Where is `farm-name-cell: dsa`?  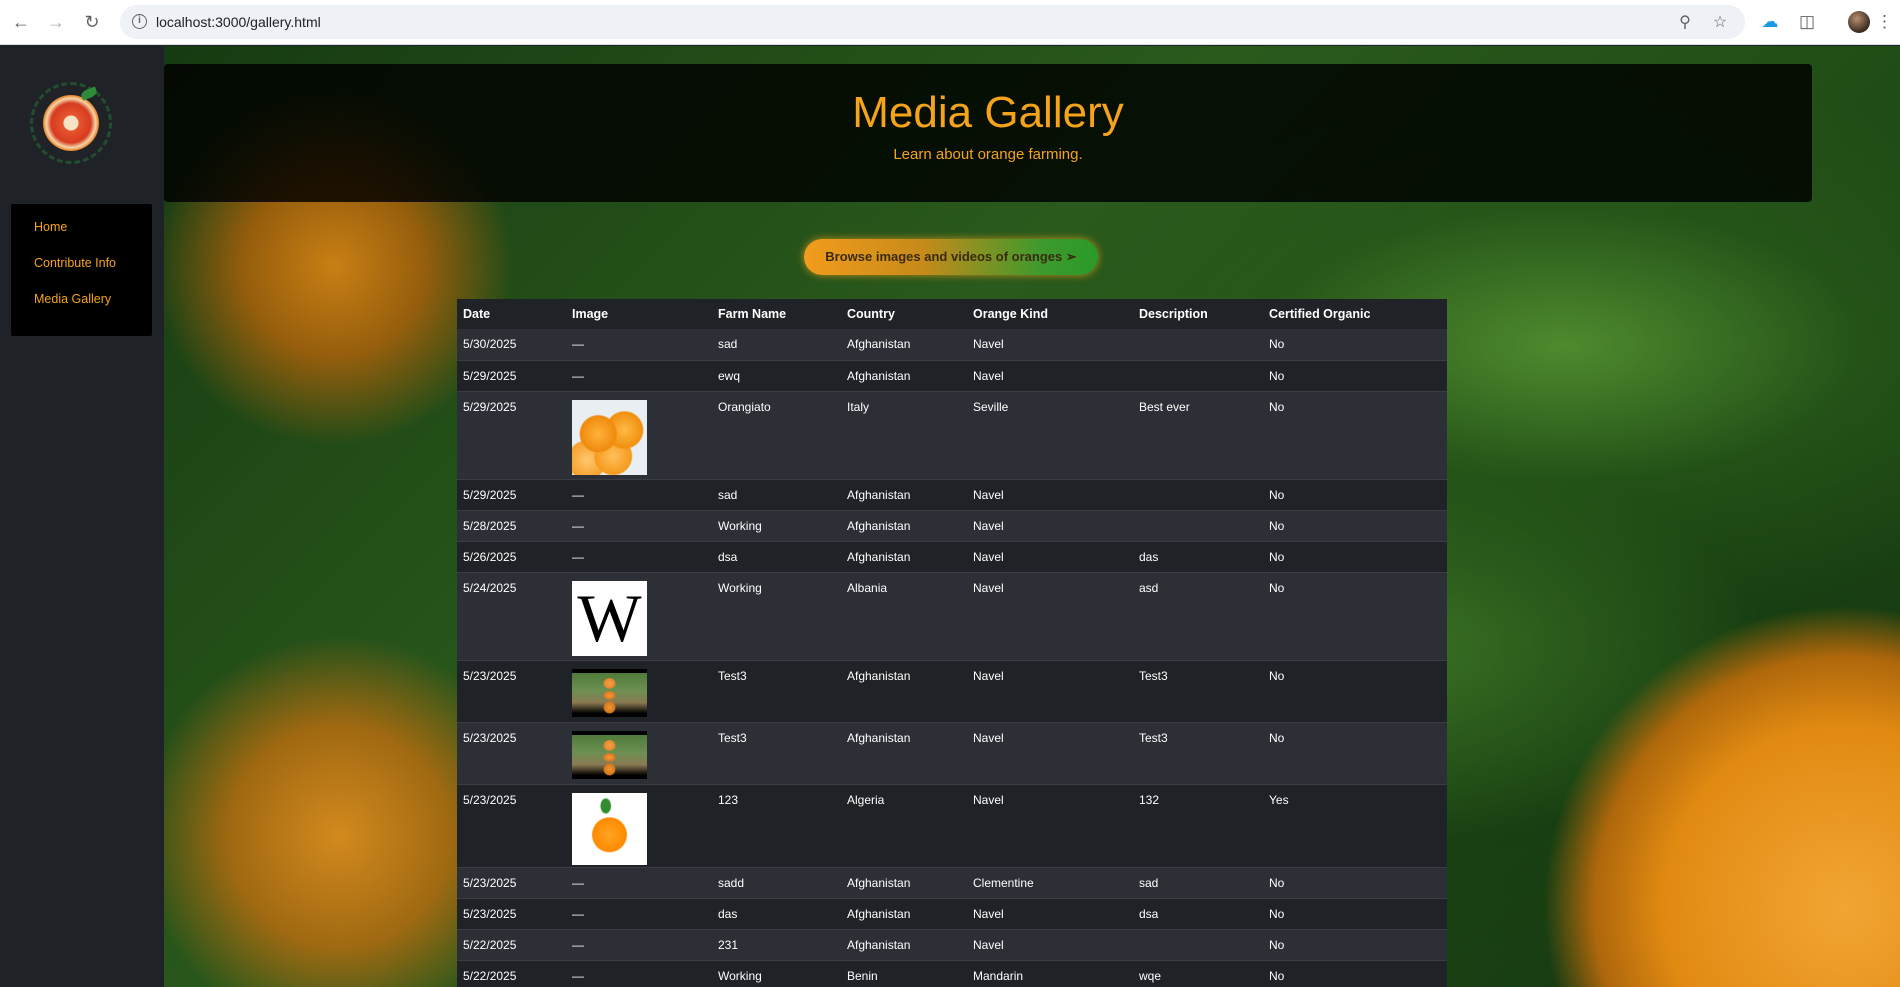 farm-name-cell: dsa is located at coordinates (776, 557).